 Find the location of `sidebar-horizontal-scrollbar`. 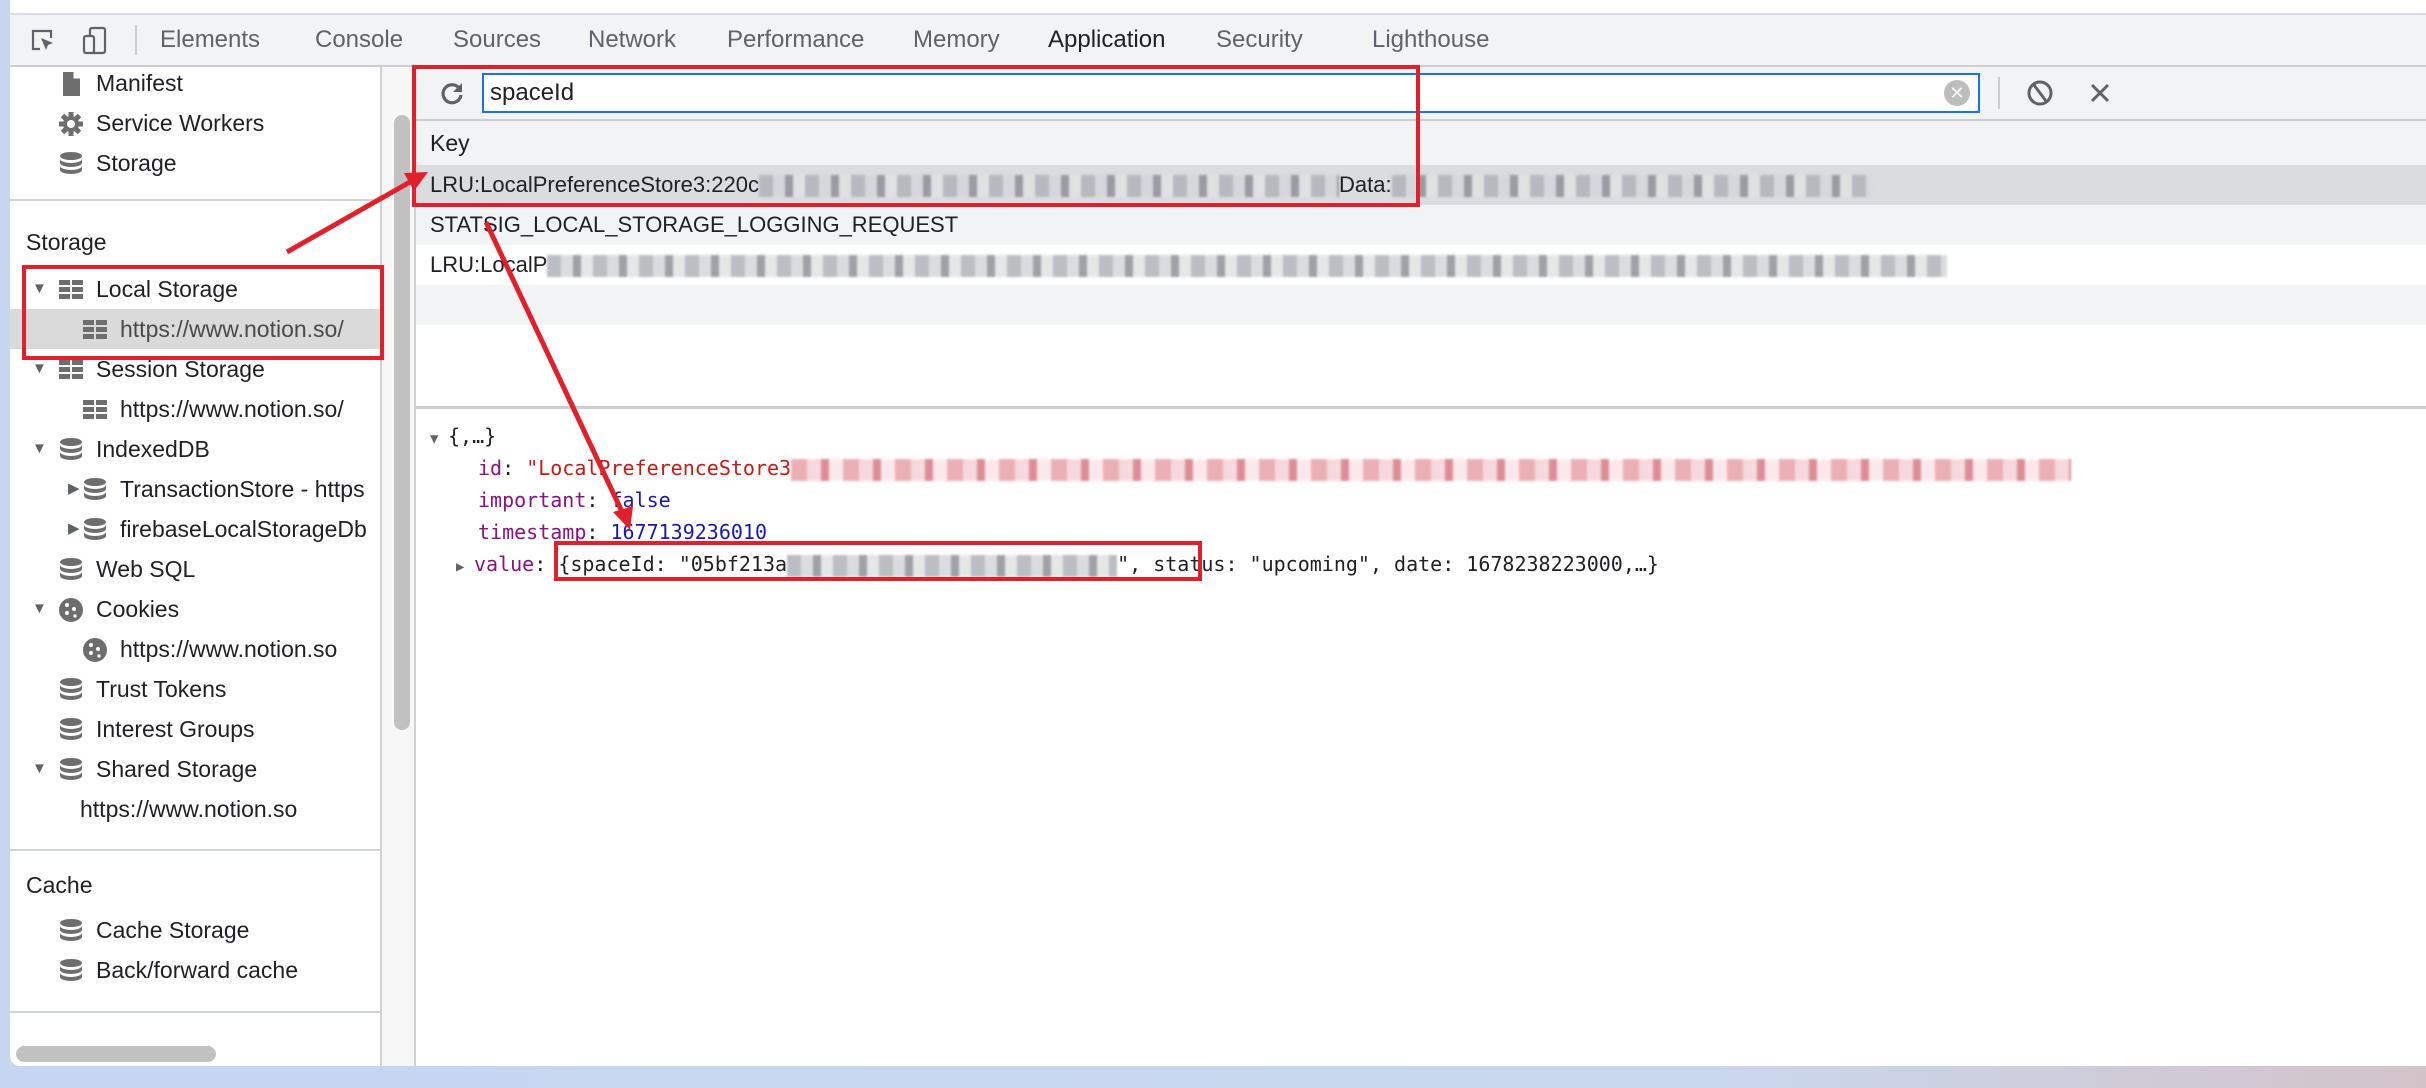

sidebar-horizontal-scrollbar is located at coordinates (116, 1054).